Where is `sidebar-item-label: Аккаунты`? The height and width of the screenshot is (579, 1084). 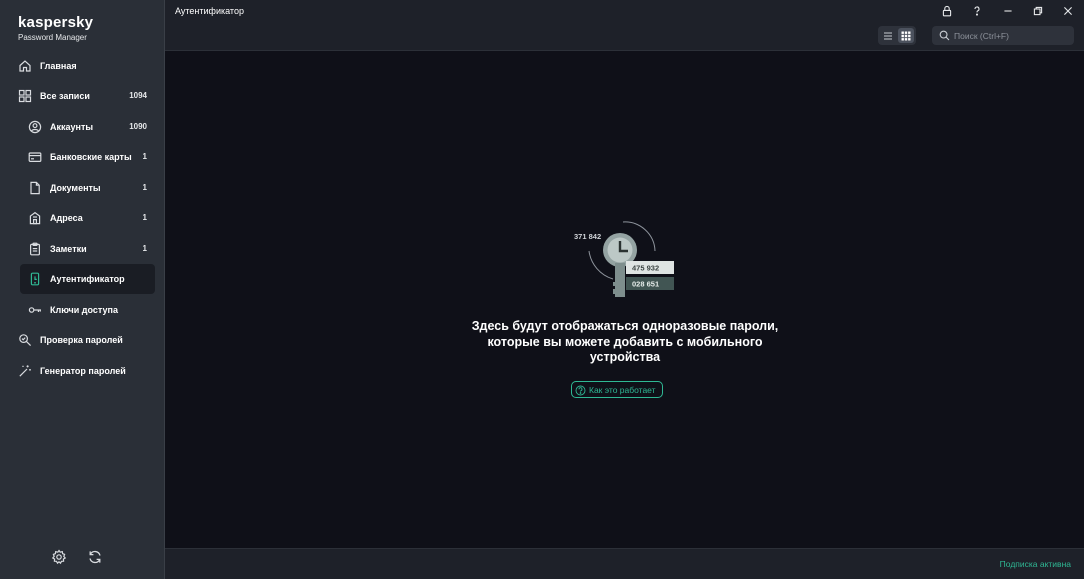 sidebar-item-label: Аккаунты is located at coordinates (72, 127).